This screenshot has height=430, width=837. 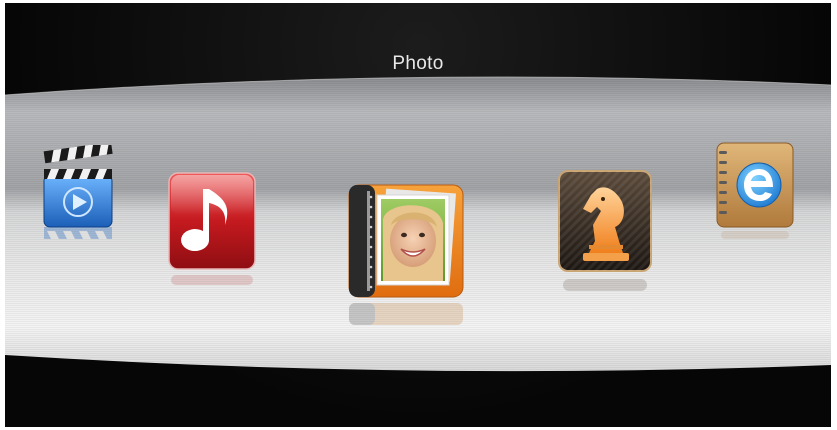 What do you see at coordinates (78, 192) in the screenshot?
I see `clapperboard-icon` at bounding box center [78, 192].